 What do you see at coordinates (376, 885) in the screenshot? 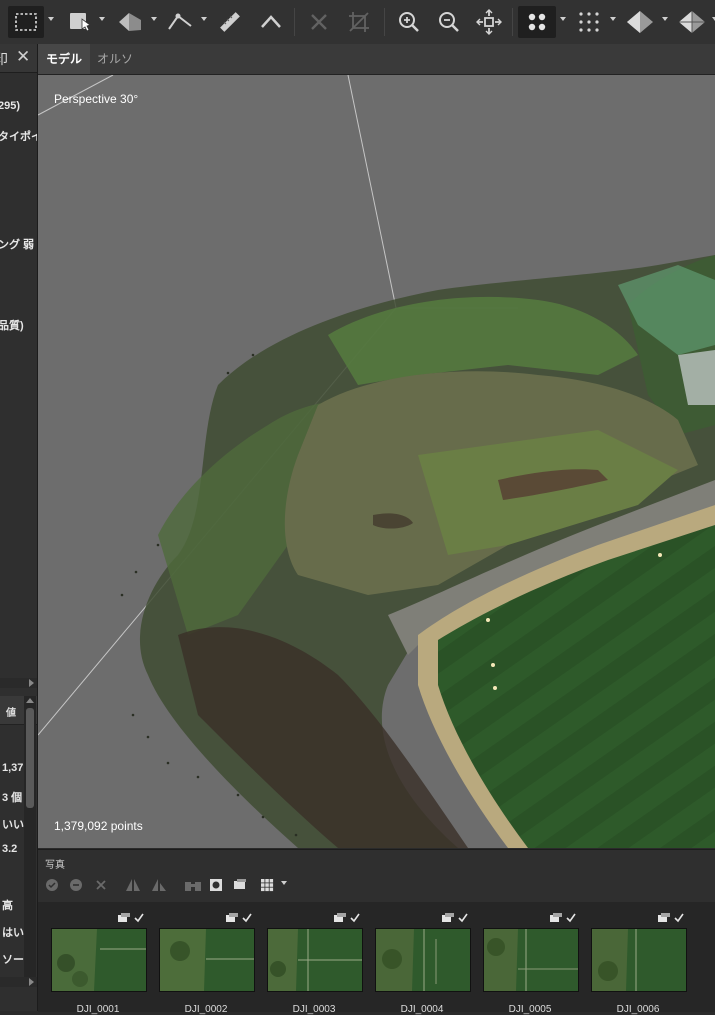
I see `photos-toolbar` at bounding box center [376, 885].